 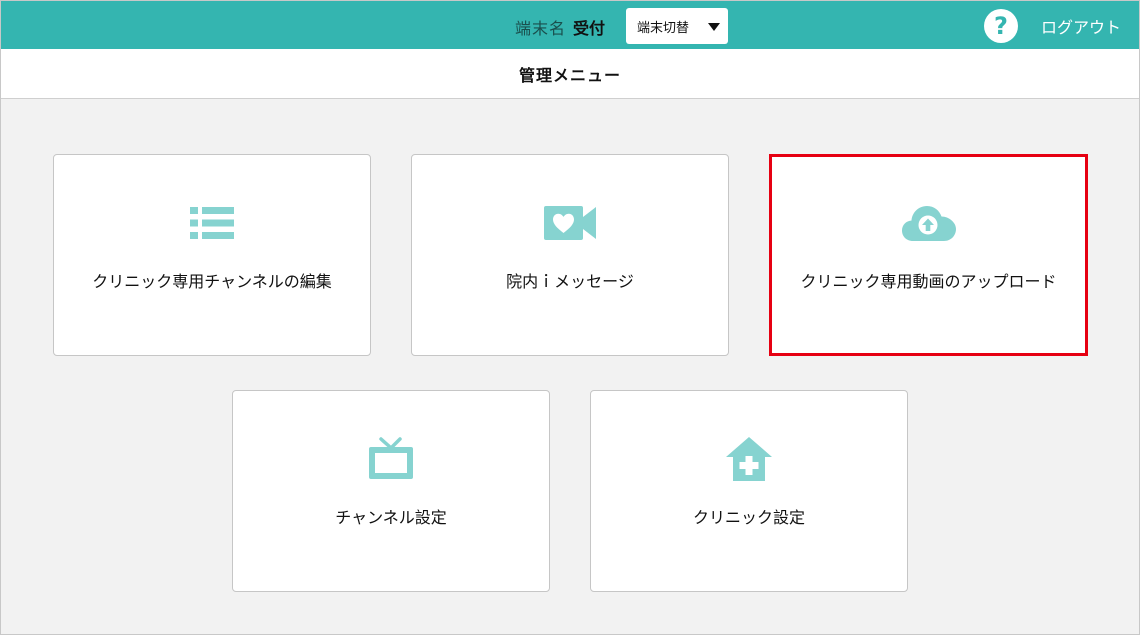 I want to click on page-title-bar: 管理メニュー, so click(x=570, y=74).